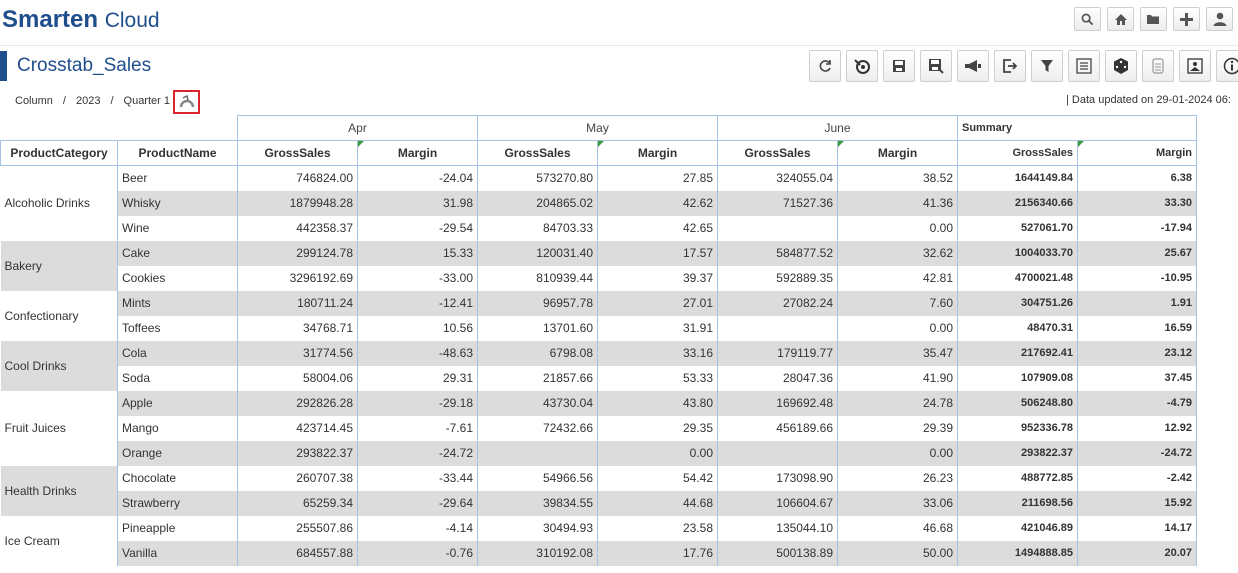  Describe the element at coordinates (147, 101) in the screenshot. I see `breadcrumb-quarter: Quarter 1` at that location.